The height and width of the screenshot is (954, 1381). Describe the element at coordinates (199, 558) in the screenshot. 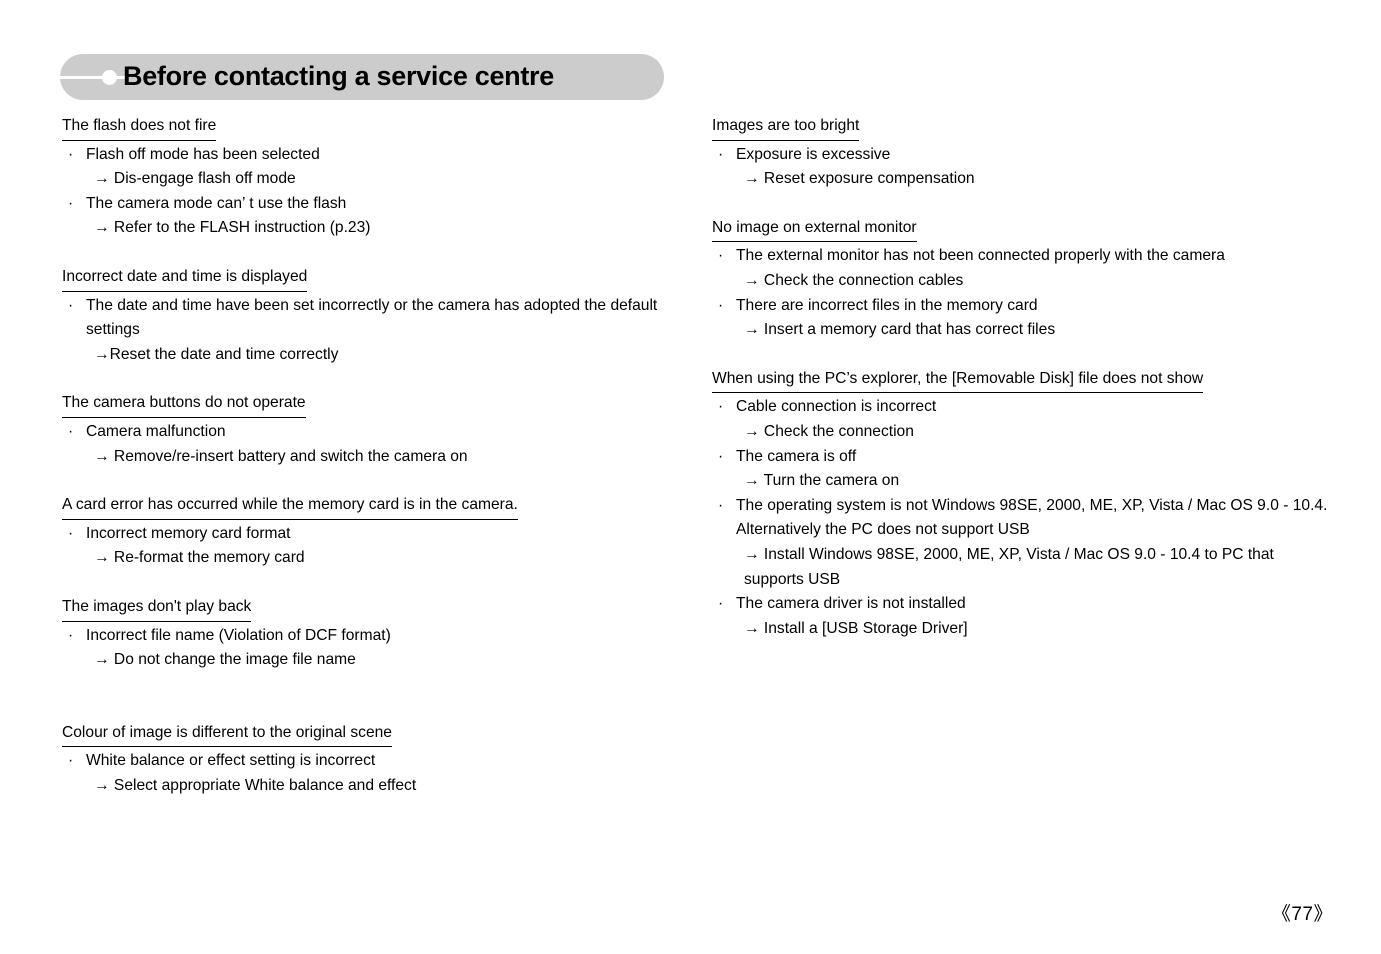

I see `solution-item: → Re-format the memory card` at that location.